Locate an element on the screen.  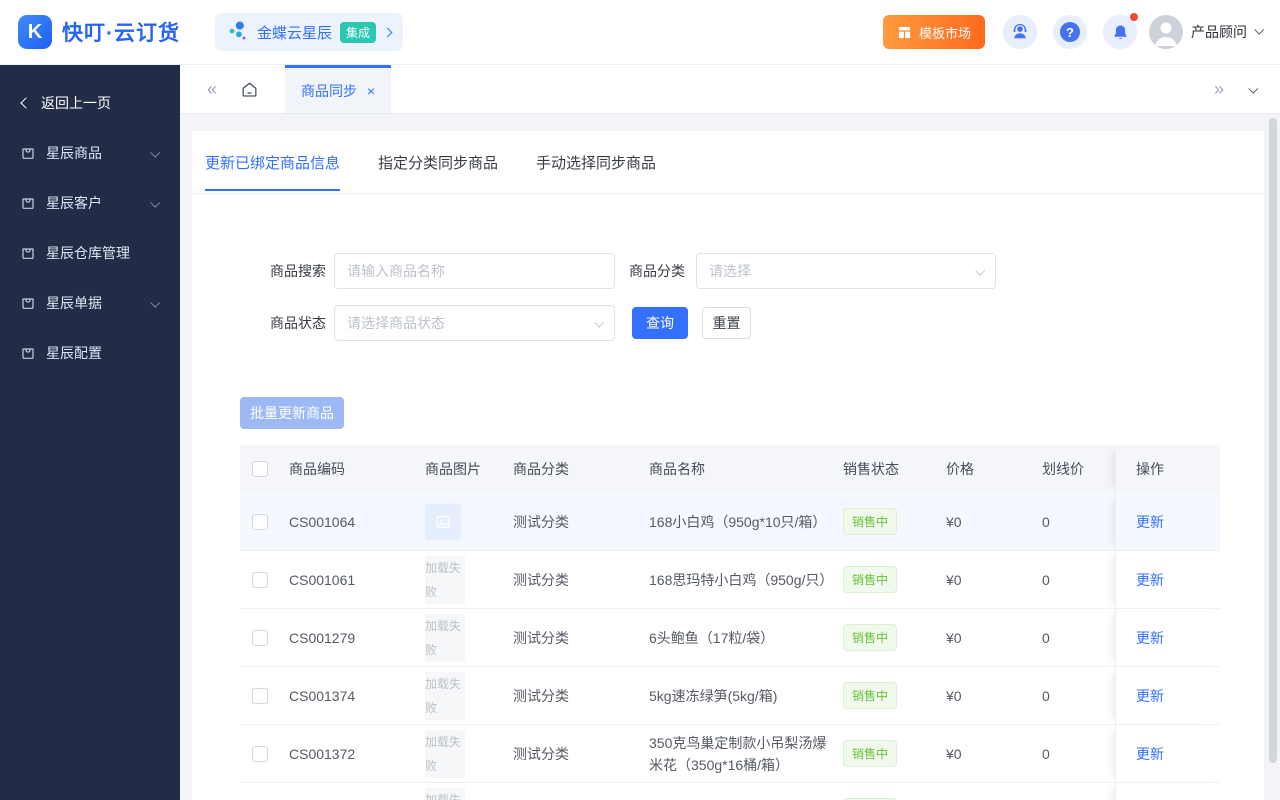
integration-switcher: 金蝶云星辰 集成 is located at coordinates (309, 32).